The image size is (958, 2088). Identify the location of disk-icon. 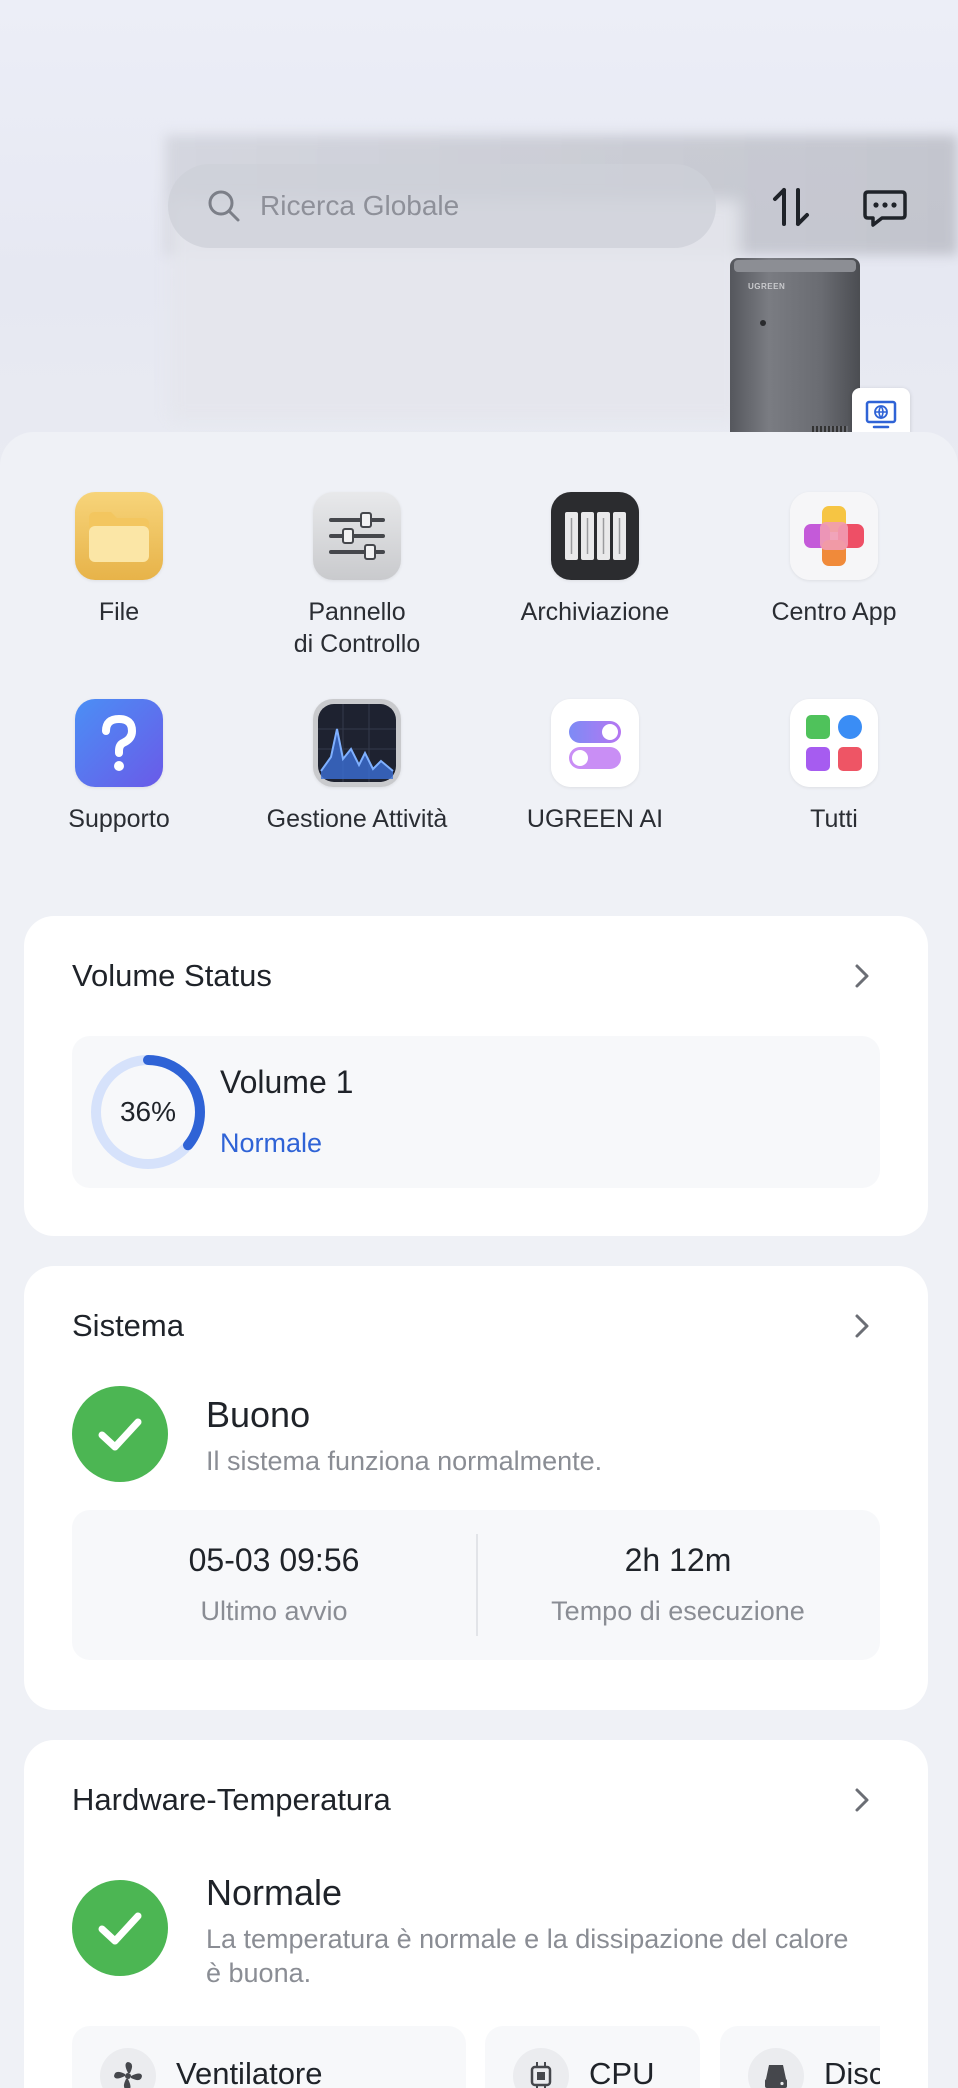
(776, 2076).